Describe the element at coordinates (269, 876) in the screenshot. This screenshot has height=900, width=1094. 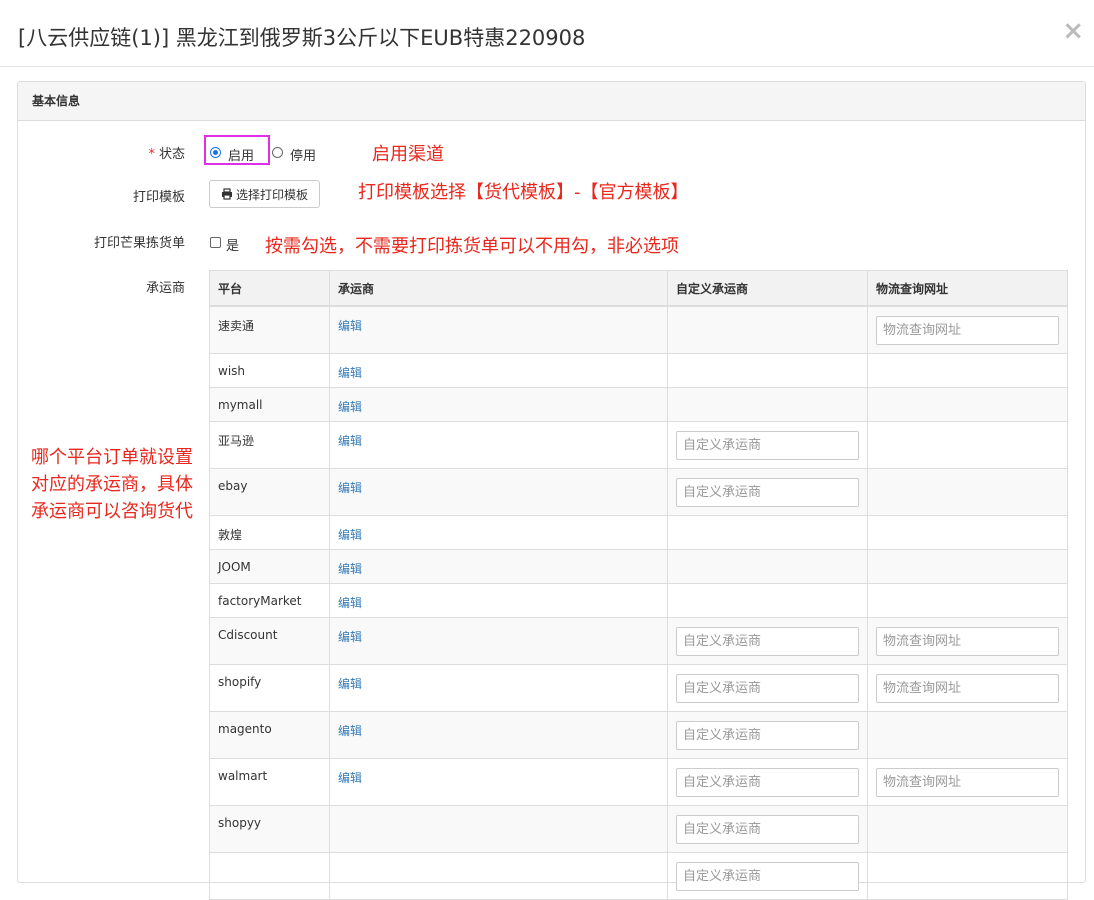
I see `cell-platform` at that location.